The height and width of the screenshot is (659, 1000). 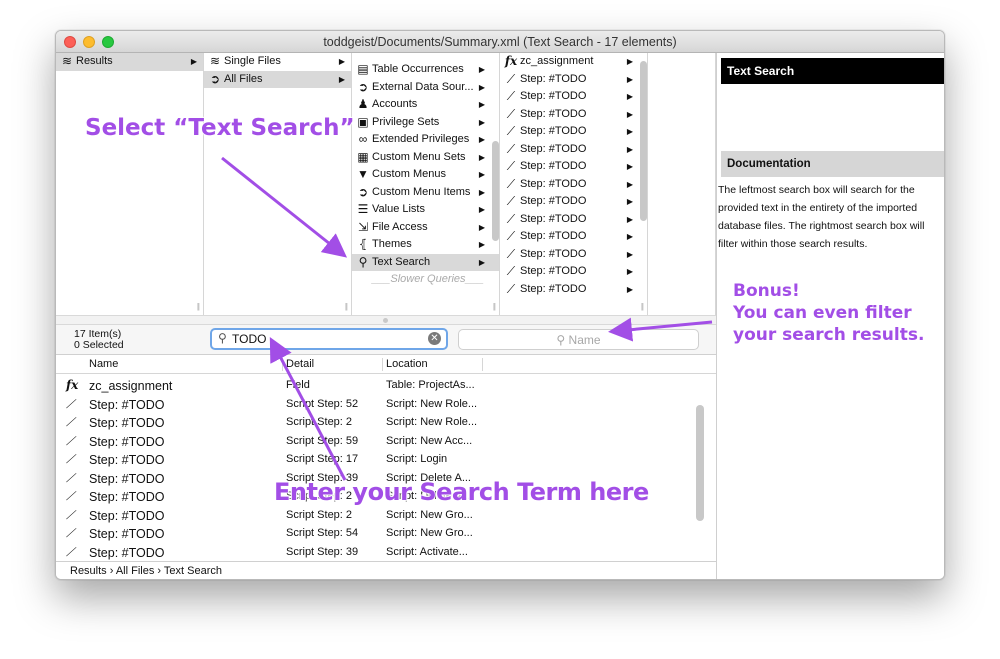 I want to click on cell-location: Script: Login, so click(x=417, y=459).